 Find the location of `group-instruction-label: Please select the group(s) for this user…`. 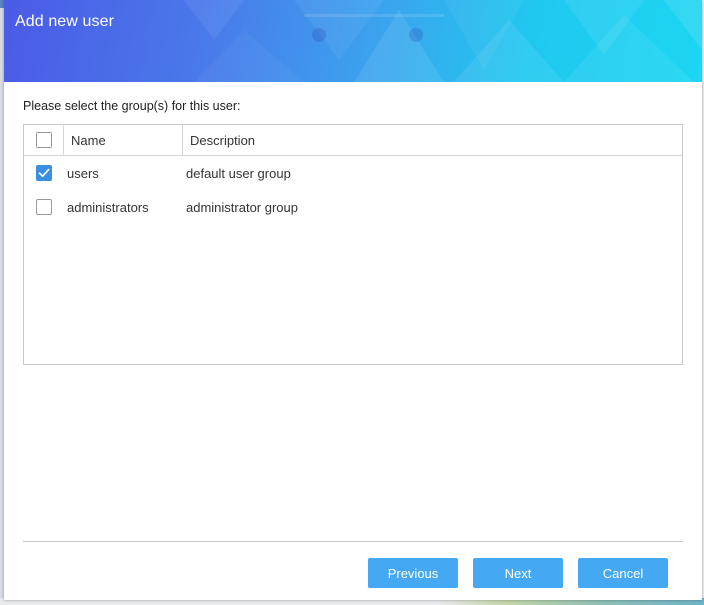

group-instruction-label: Please select the group(s) for this user… is located at coordinates (132, 106).